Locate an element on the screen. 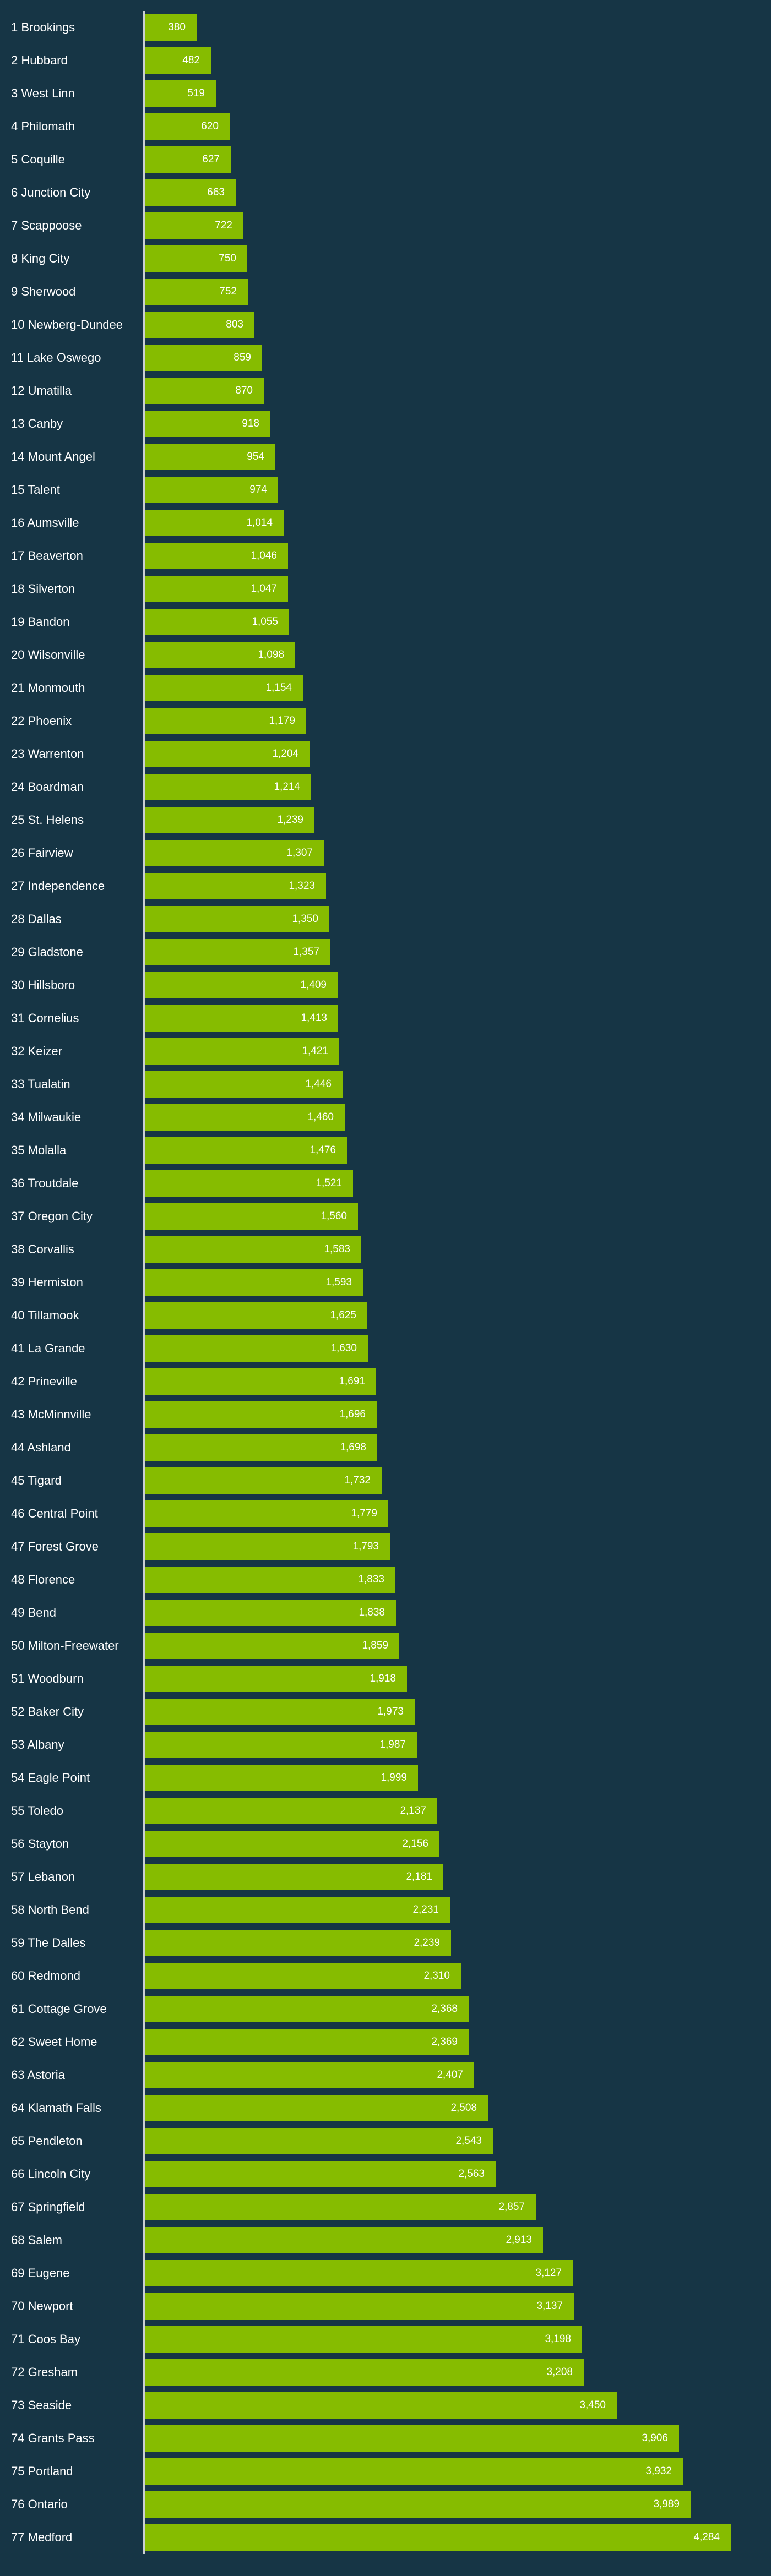 This screenshot has width=771, height=2576. category-label: 65 Pendleton is located at coordinates (47, 2141).